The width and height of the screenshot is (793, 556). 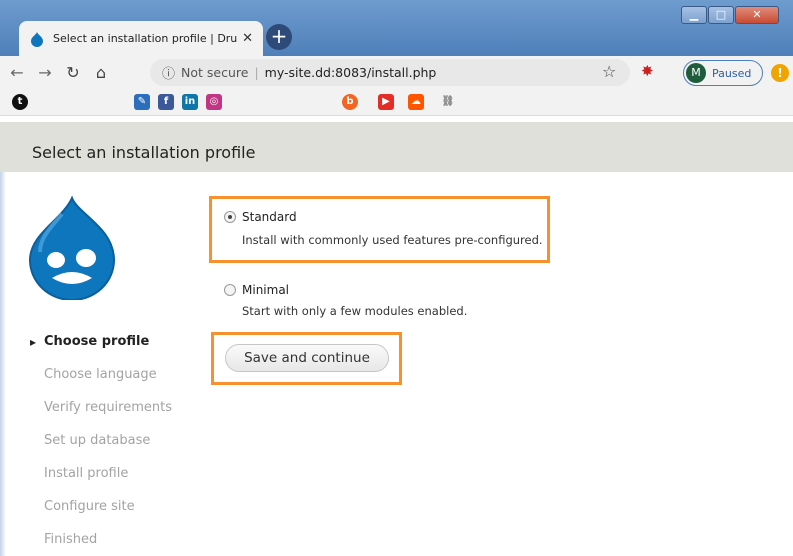 What do you see at coordinates (3, 364) in the screenshot?
I see `left-edge-decoration` at bounding box center [3, 364].